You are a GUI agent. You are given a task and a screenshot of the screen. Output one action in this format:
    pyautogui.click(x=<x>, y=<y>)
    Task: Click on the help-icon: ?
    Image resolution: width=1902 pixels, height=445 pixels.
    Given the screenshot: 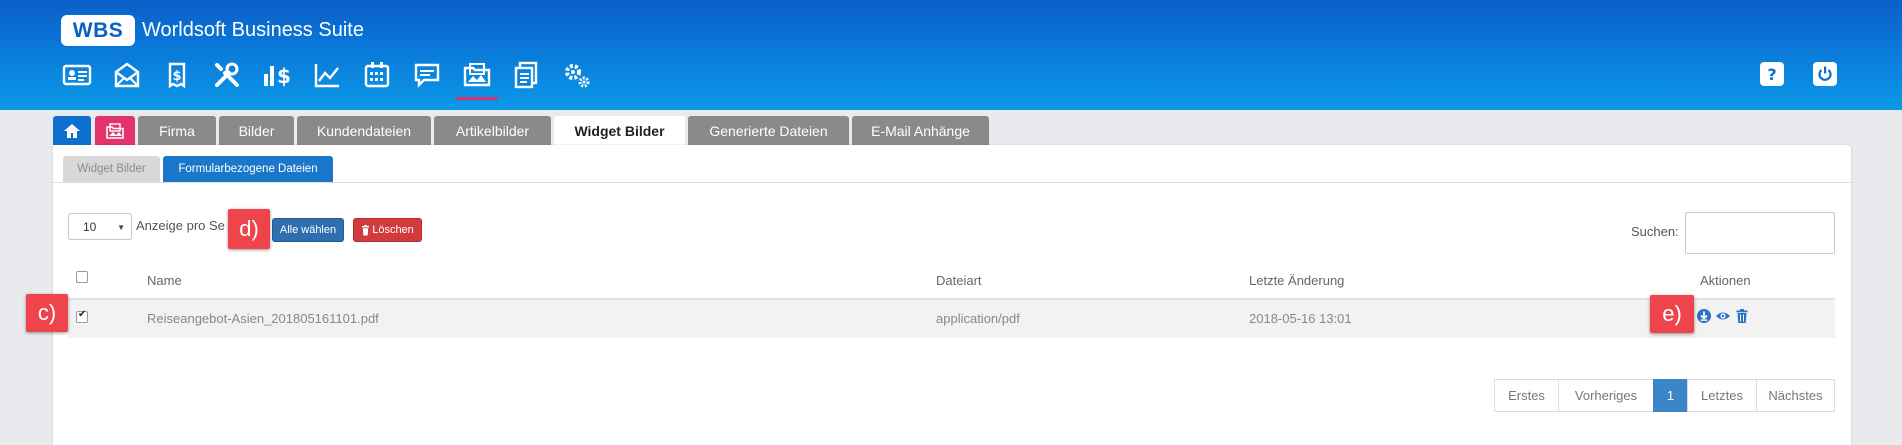 What is the action you would take?
    pyautogui.click(x=1772, y=74)
    